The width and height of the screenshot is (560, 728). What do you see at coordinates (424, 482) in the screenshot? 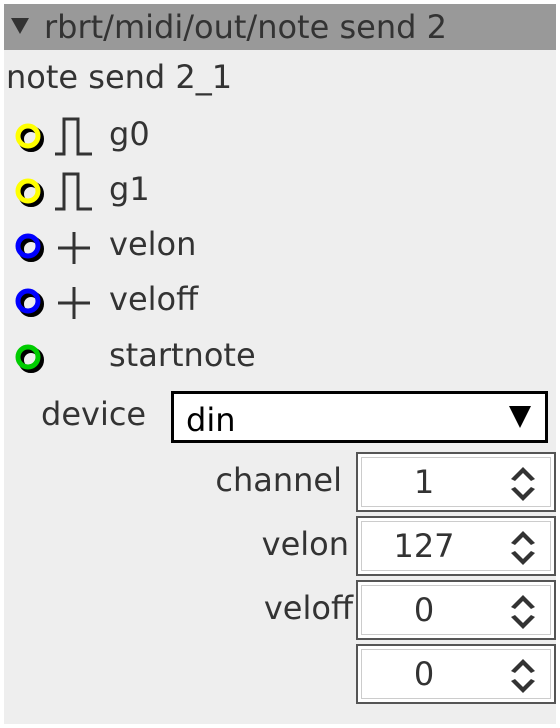
I see `spinner-value: 1` at bounding box center [424, 482].